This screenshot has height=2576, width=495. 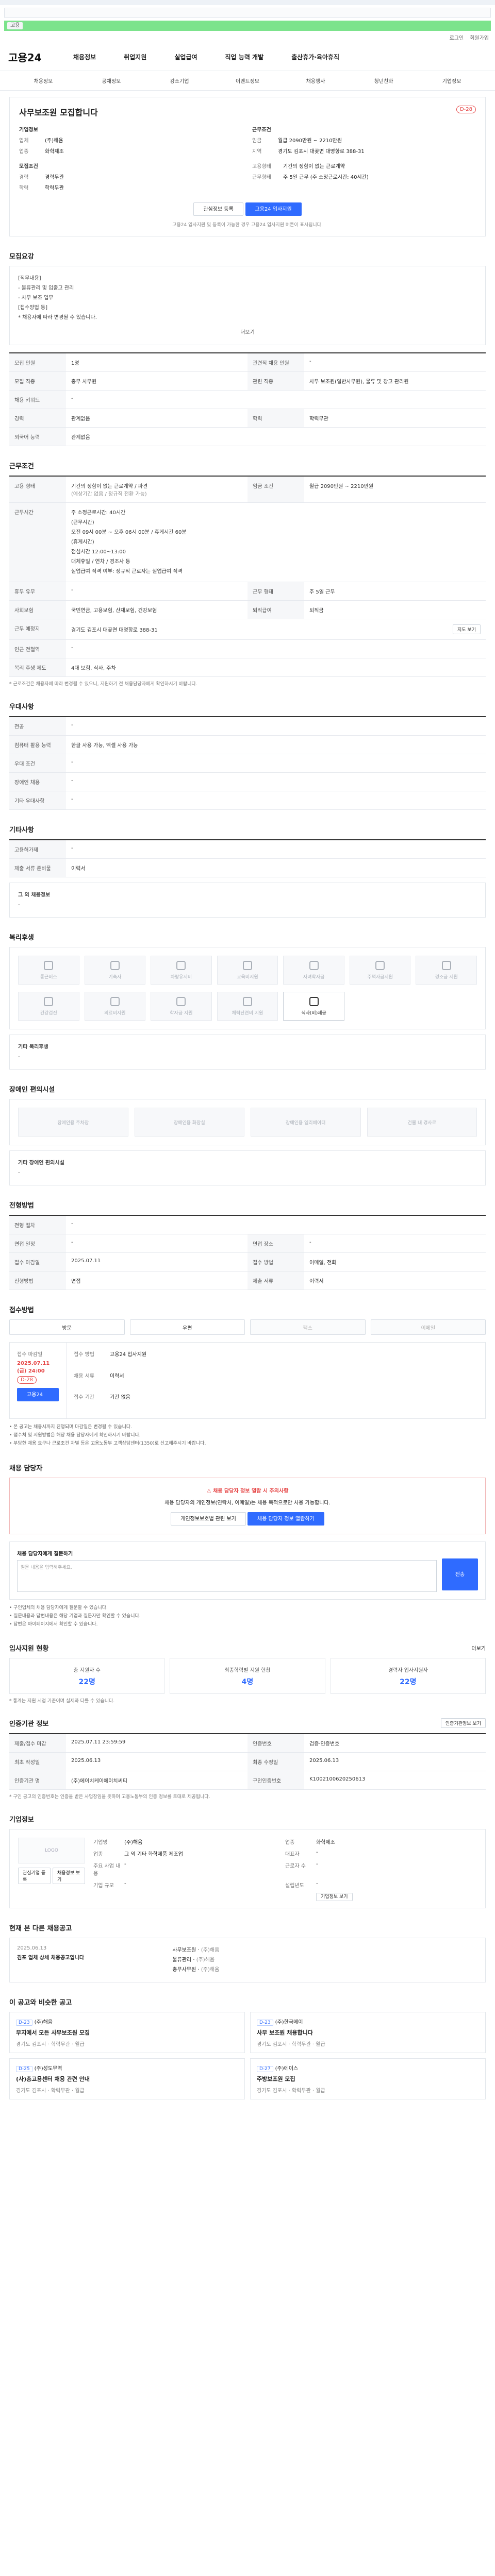 I want to click on view-contact-button: 채용 담당자 정보 열람하기, so click(x=286, y=1519).